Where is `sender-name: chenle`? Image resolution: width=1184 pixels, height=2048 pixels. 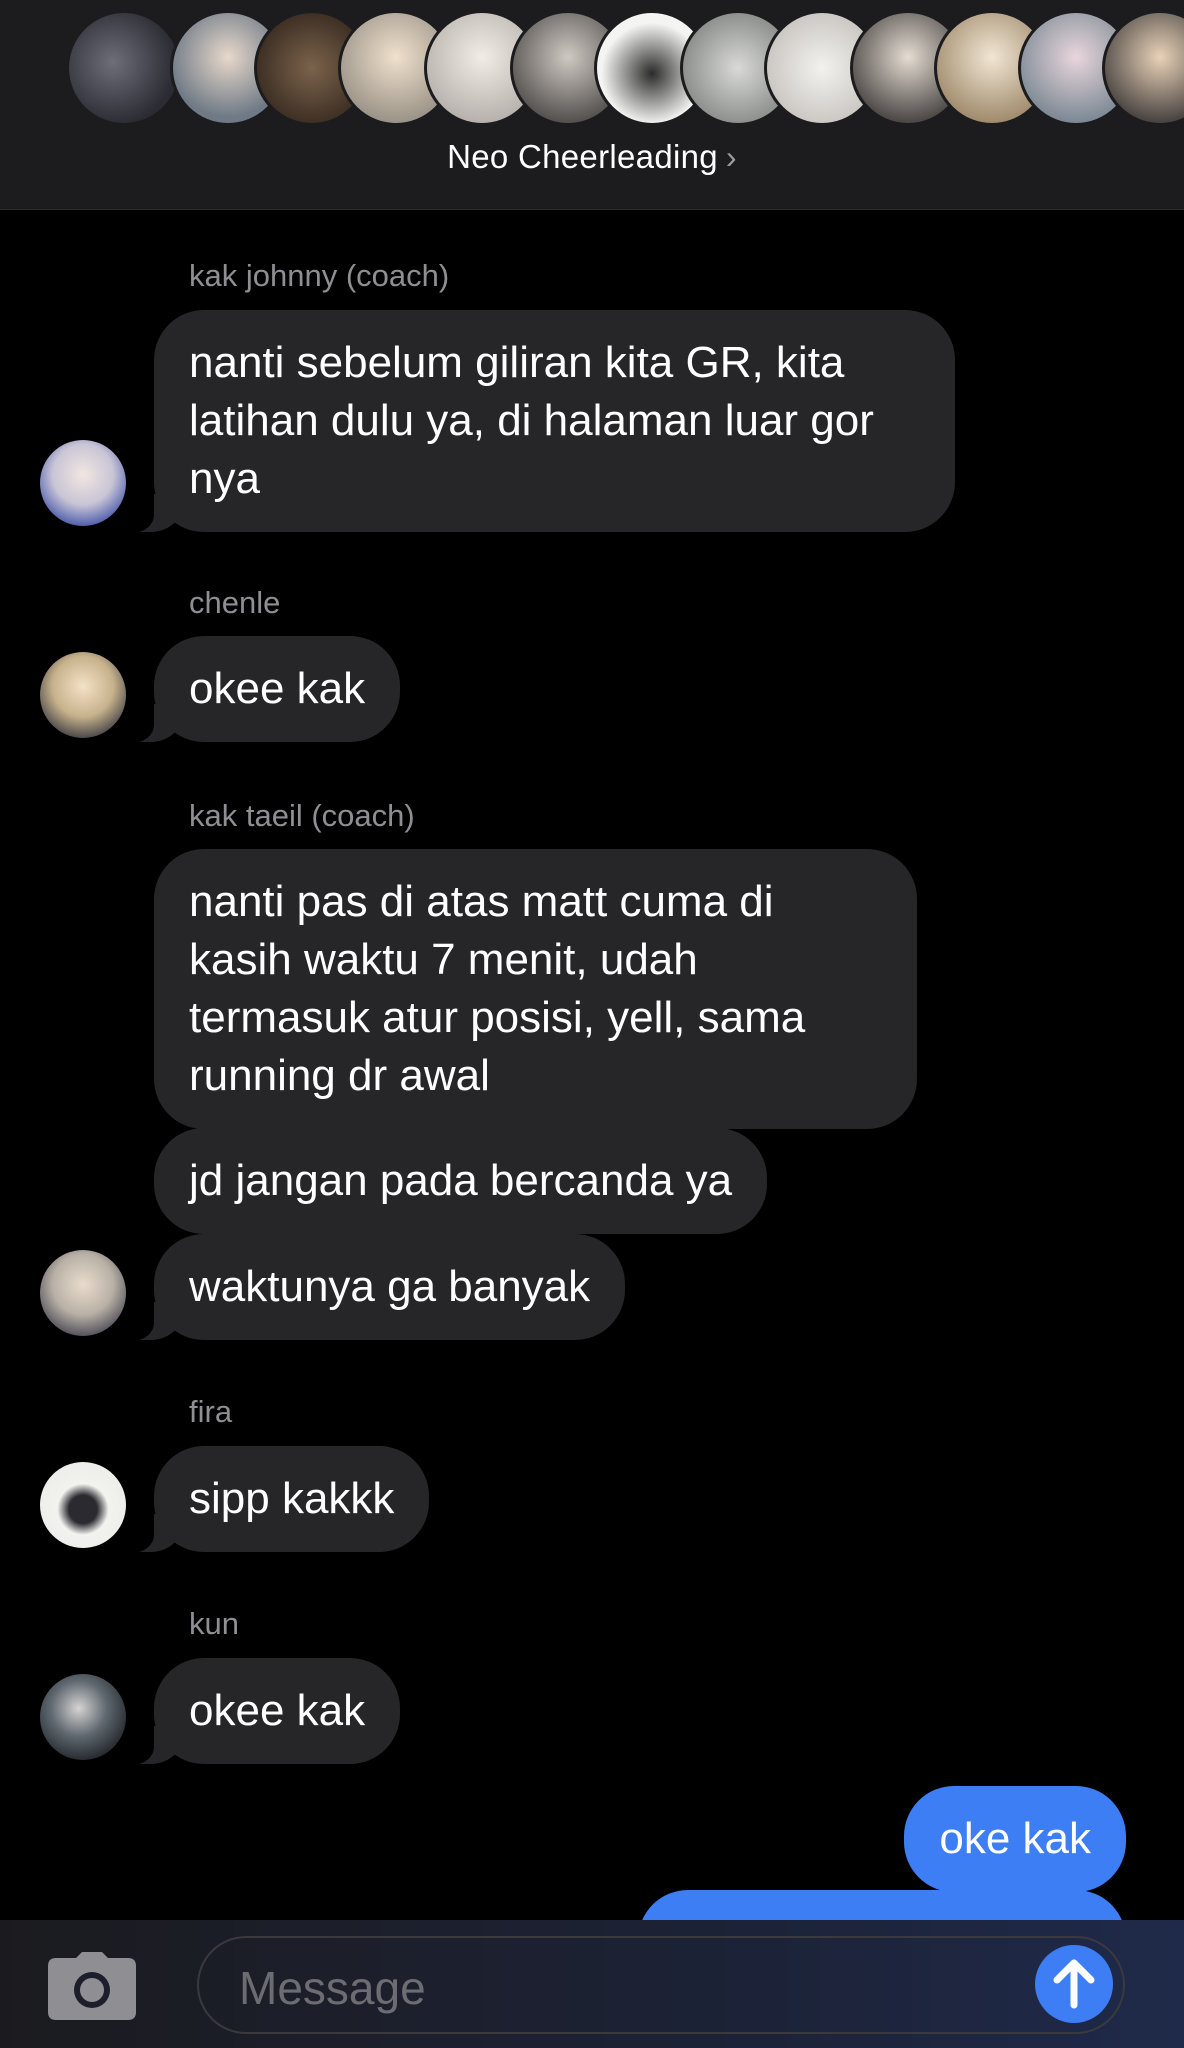
sender-name: chenle is located at coordinates (235, 602).